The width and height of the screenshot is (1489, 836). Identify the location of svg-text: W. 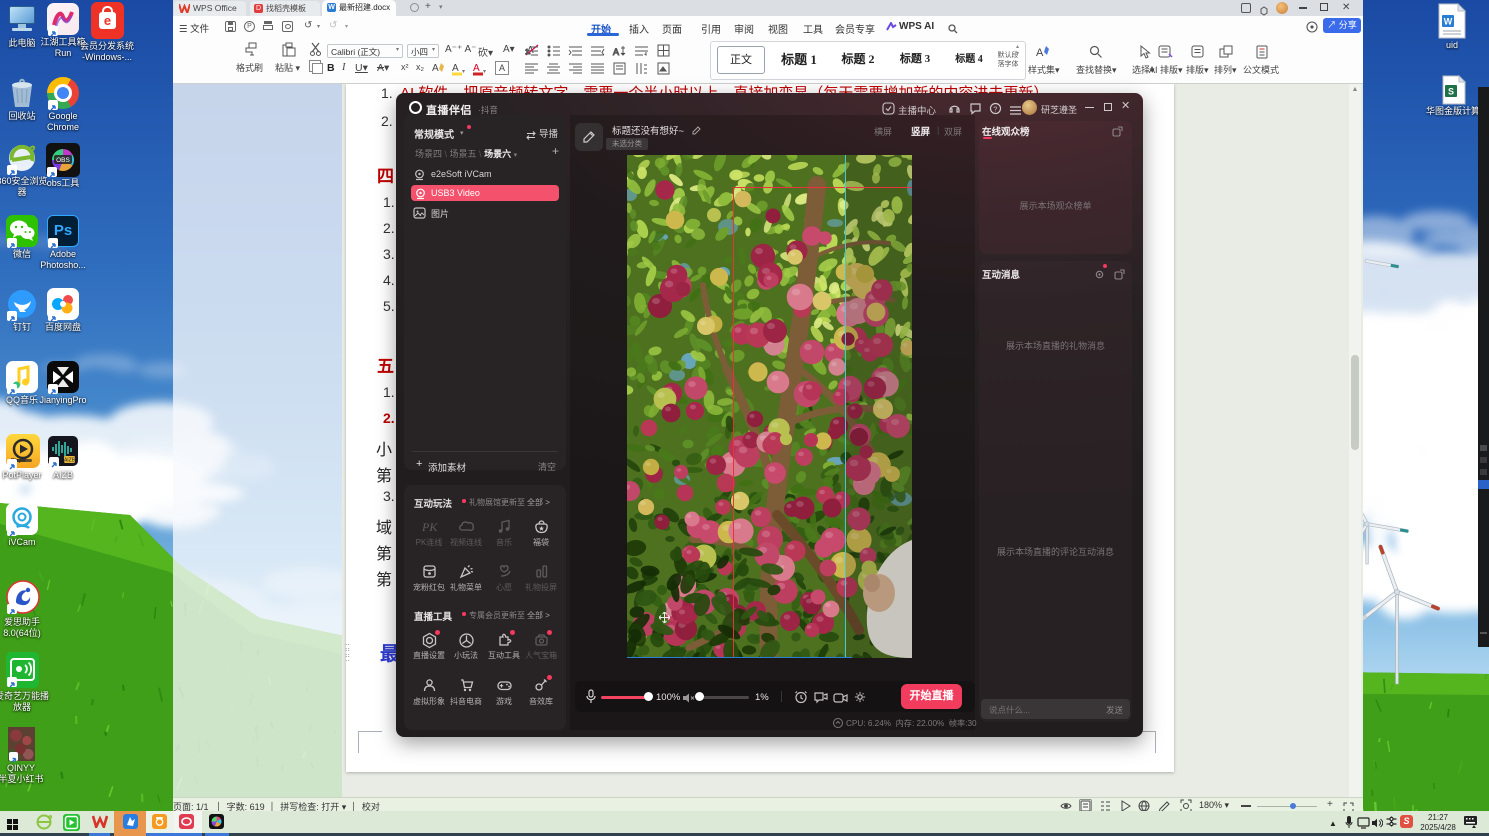
(1448, 22).